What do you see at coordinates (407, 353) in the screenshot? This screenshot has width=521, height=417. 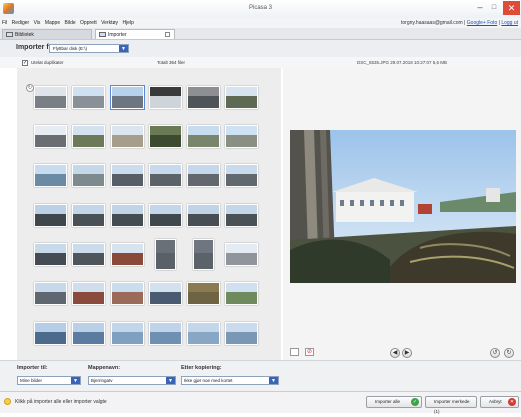 I see `next-photo-button: ▶` at bounding box center [407, 353].